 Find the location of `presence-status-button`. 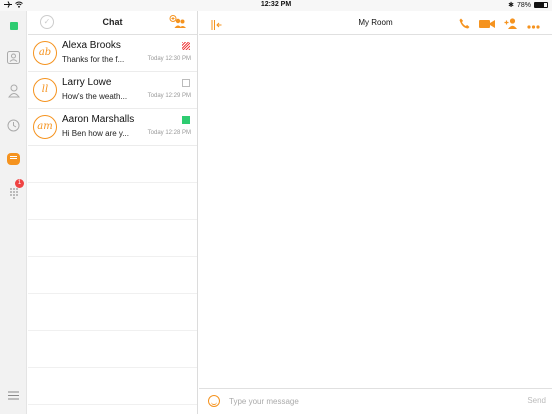

presence-status-button is located at coordinates (13, 26).